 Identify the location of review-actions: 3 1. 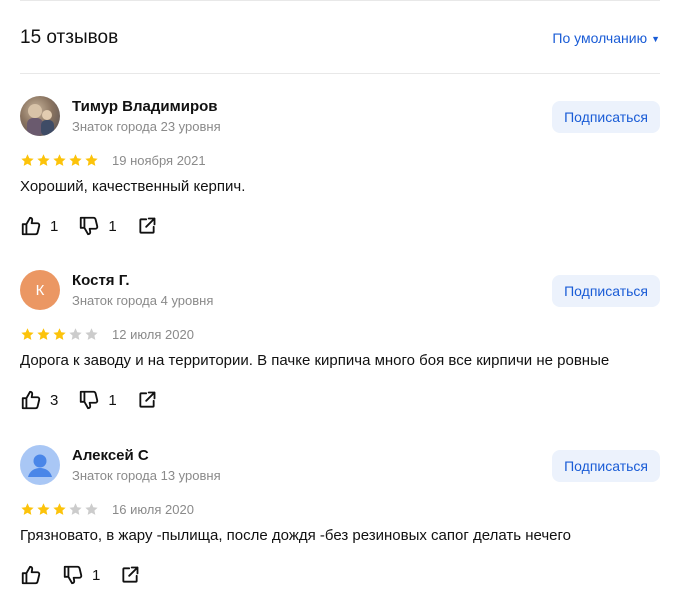
(88, 400).